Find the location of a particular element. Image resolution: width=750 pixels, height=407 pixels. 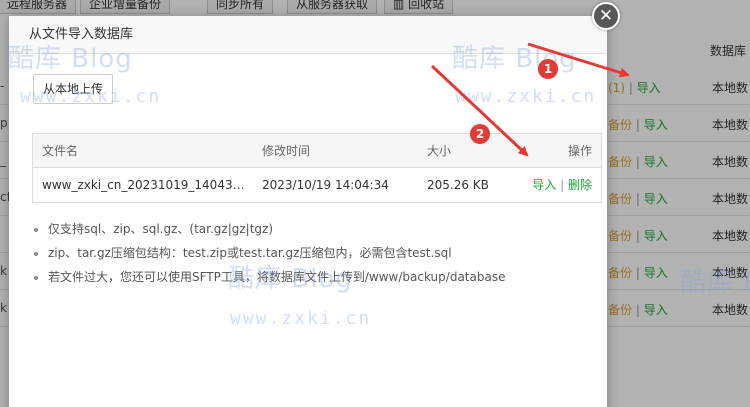

annotation-arrows is located at coordinates (530, 99).